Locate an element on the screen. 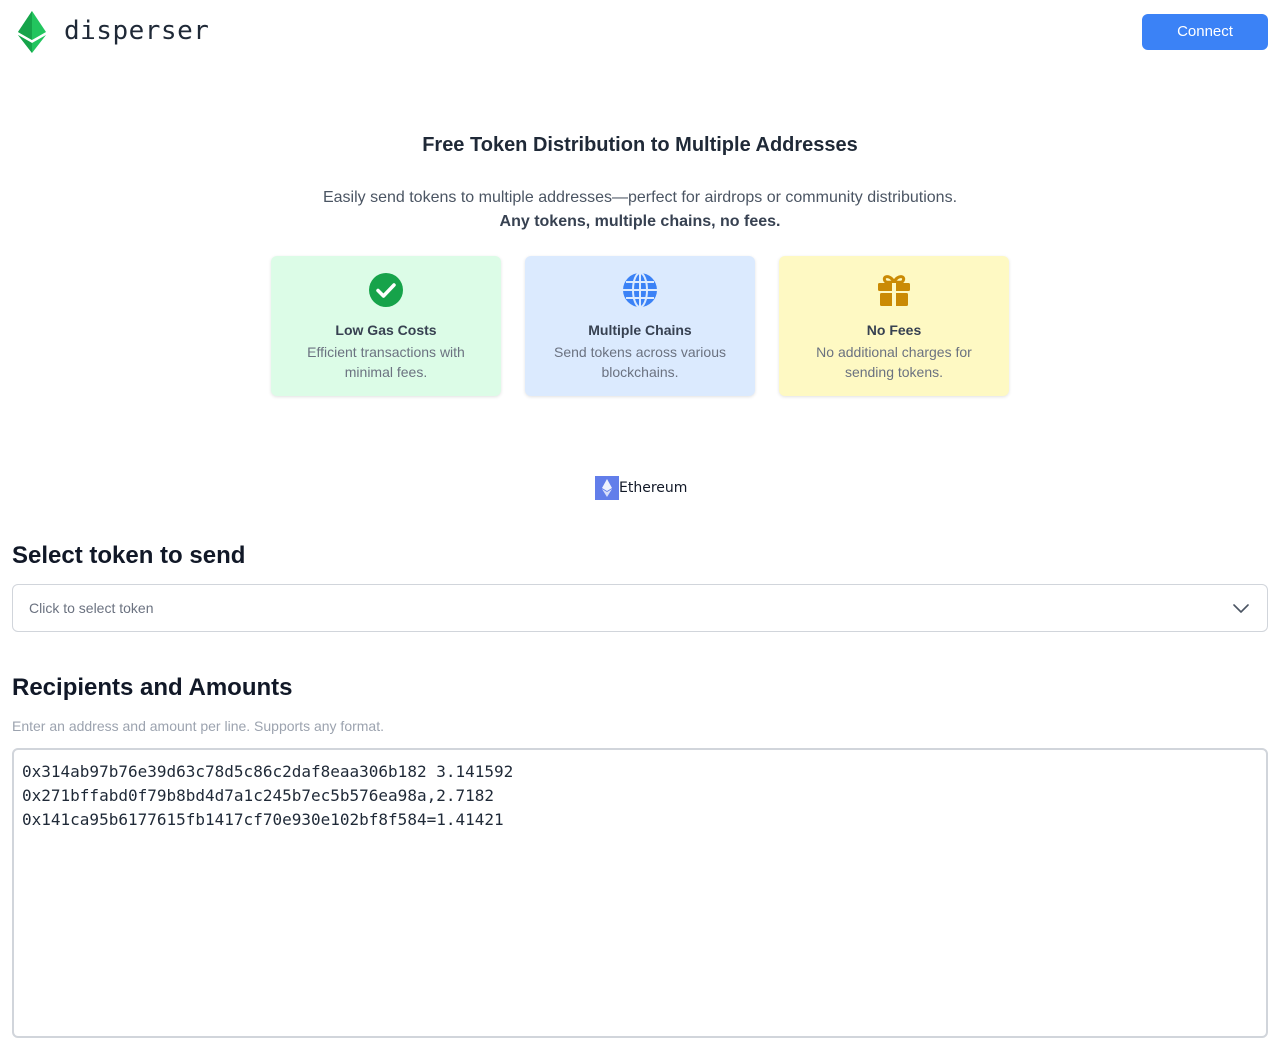  feature-description: Send tokens across various blockchains. is located at coordinates (640, 362).